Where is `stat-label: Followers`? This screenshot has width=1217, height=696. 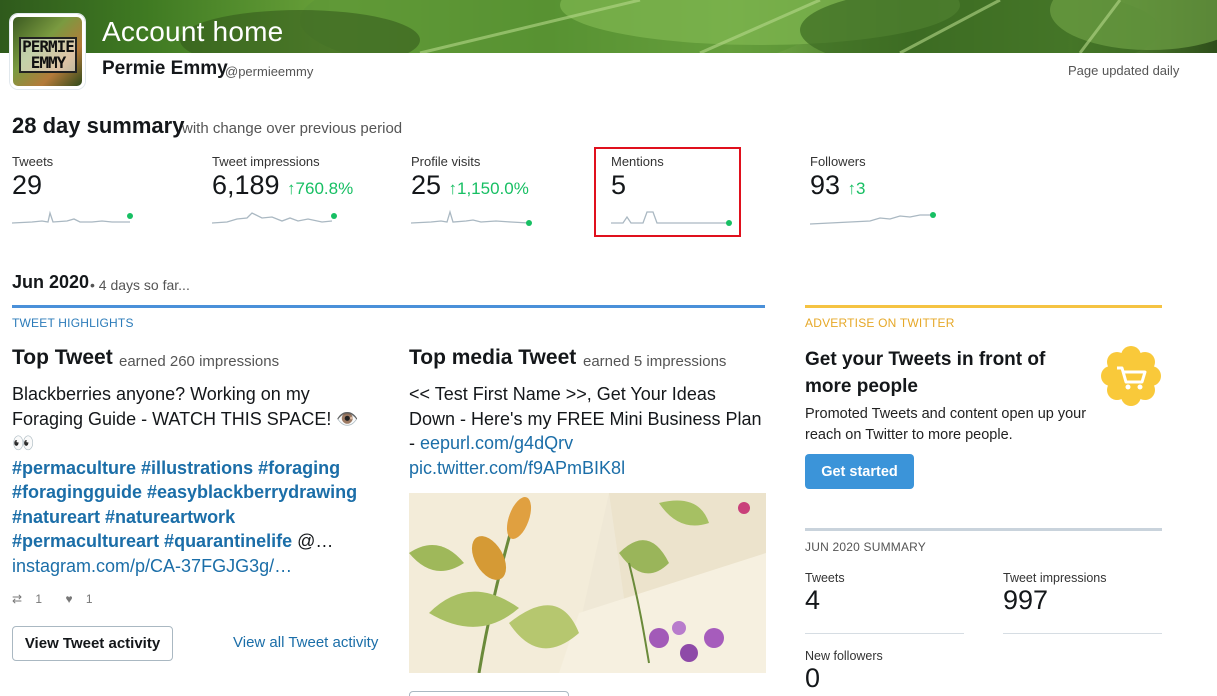 stat-label: Followers is located at coordinates (838, 161).